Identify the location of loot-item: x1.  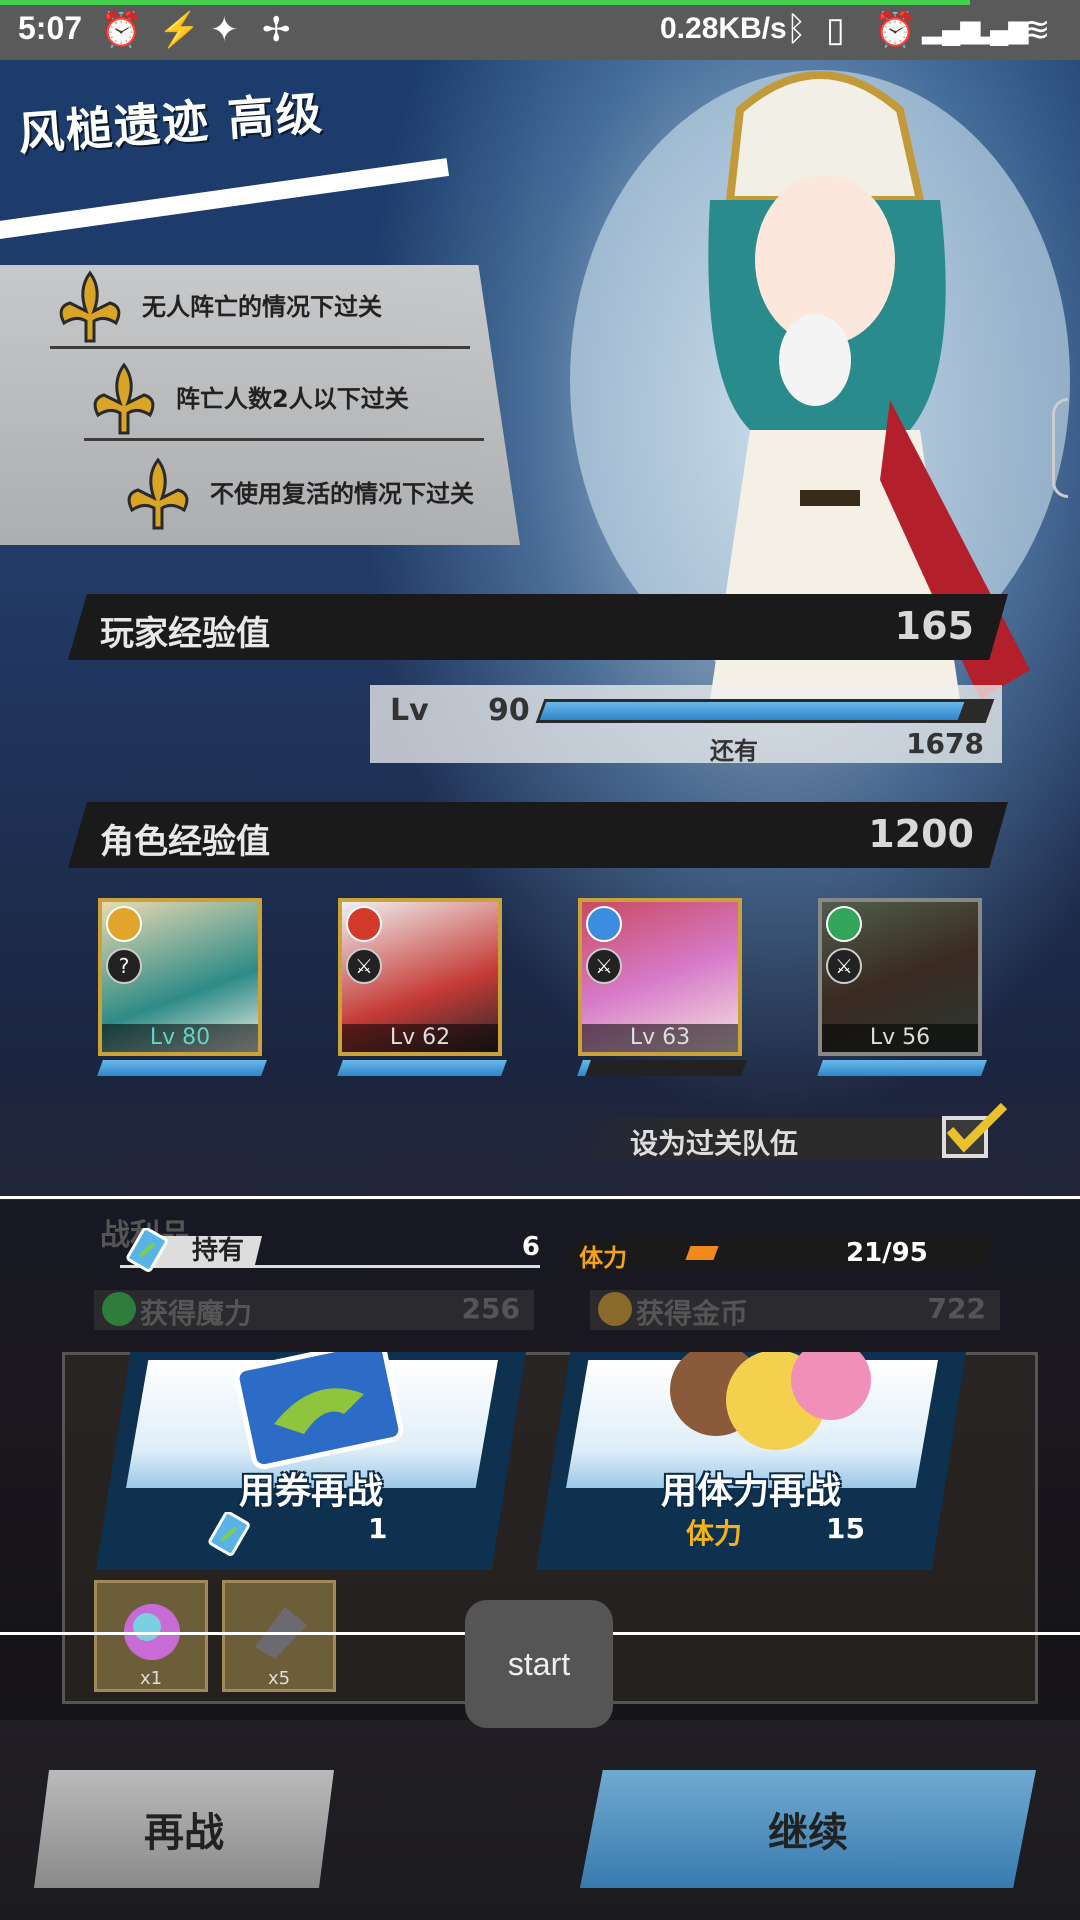
(151, 1636).